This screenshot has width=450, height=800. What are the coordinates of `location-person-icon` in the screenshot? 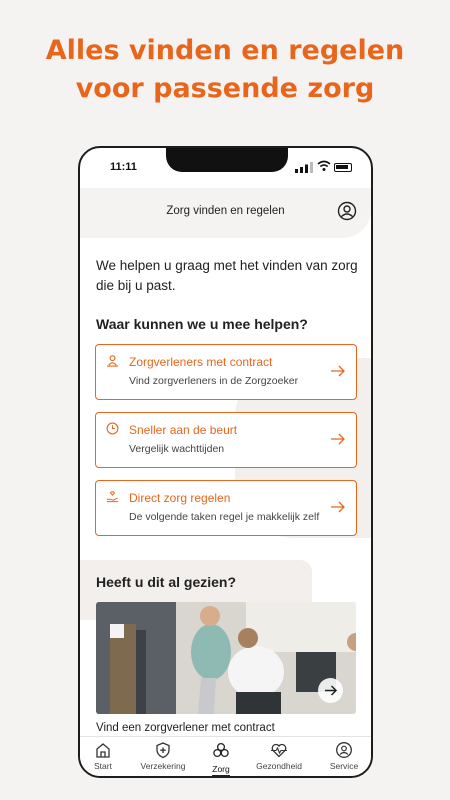 It's located at (112, 361).